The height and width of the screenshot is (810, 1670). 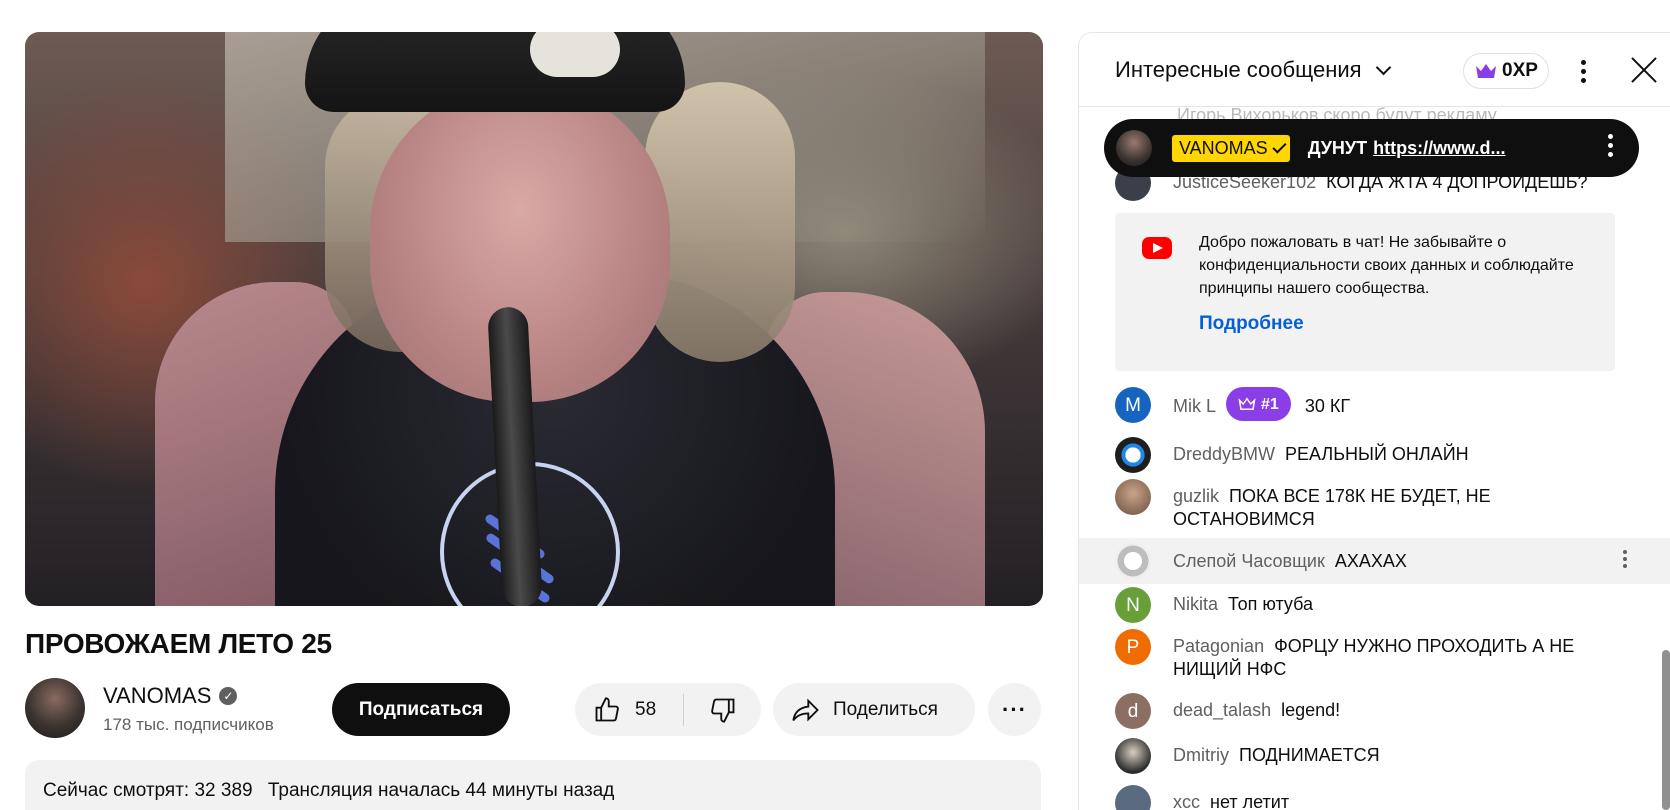 I want to click on chat-header: Интересные сообщения 0XP, so click(x=1374, y=70).